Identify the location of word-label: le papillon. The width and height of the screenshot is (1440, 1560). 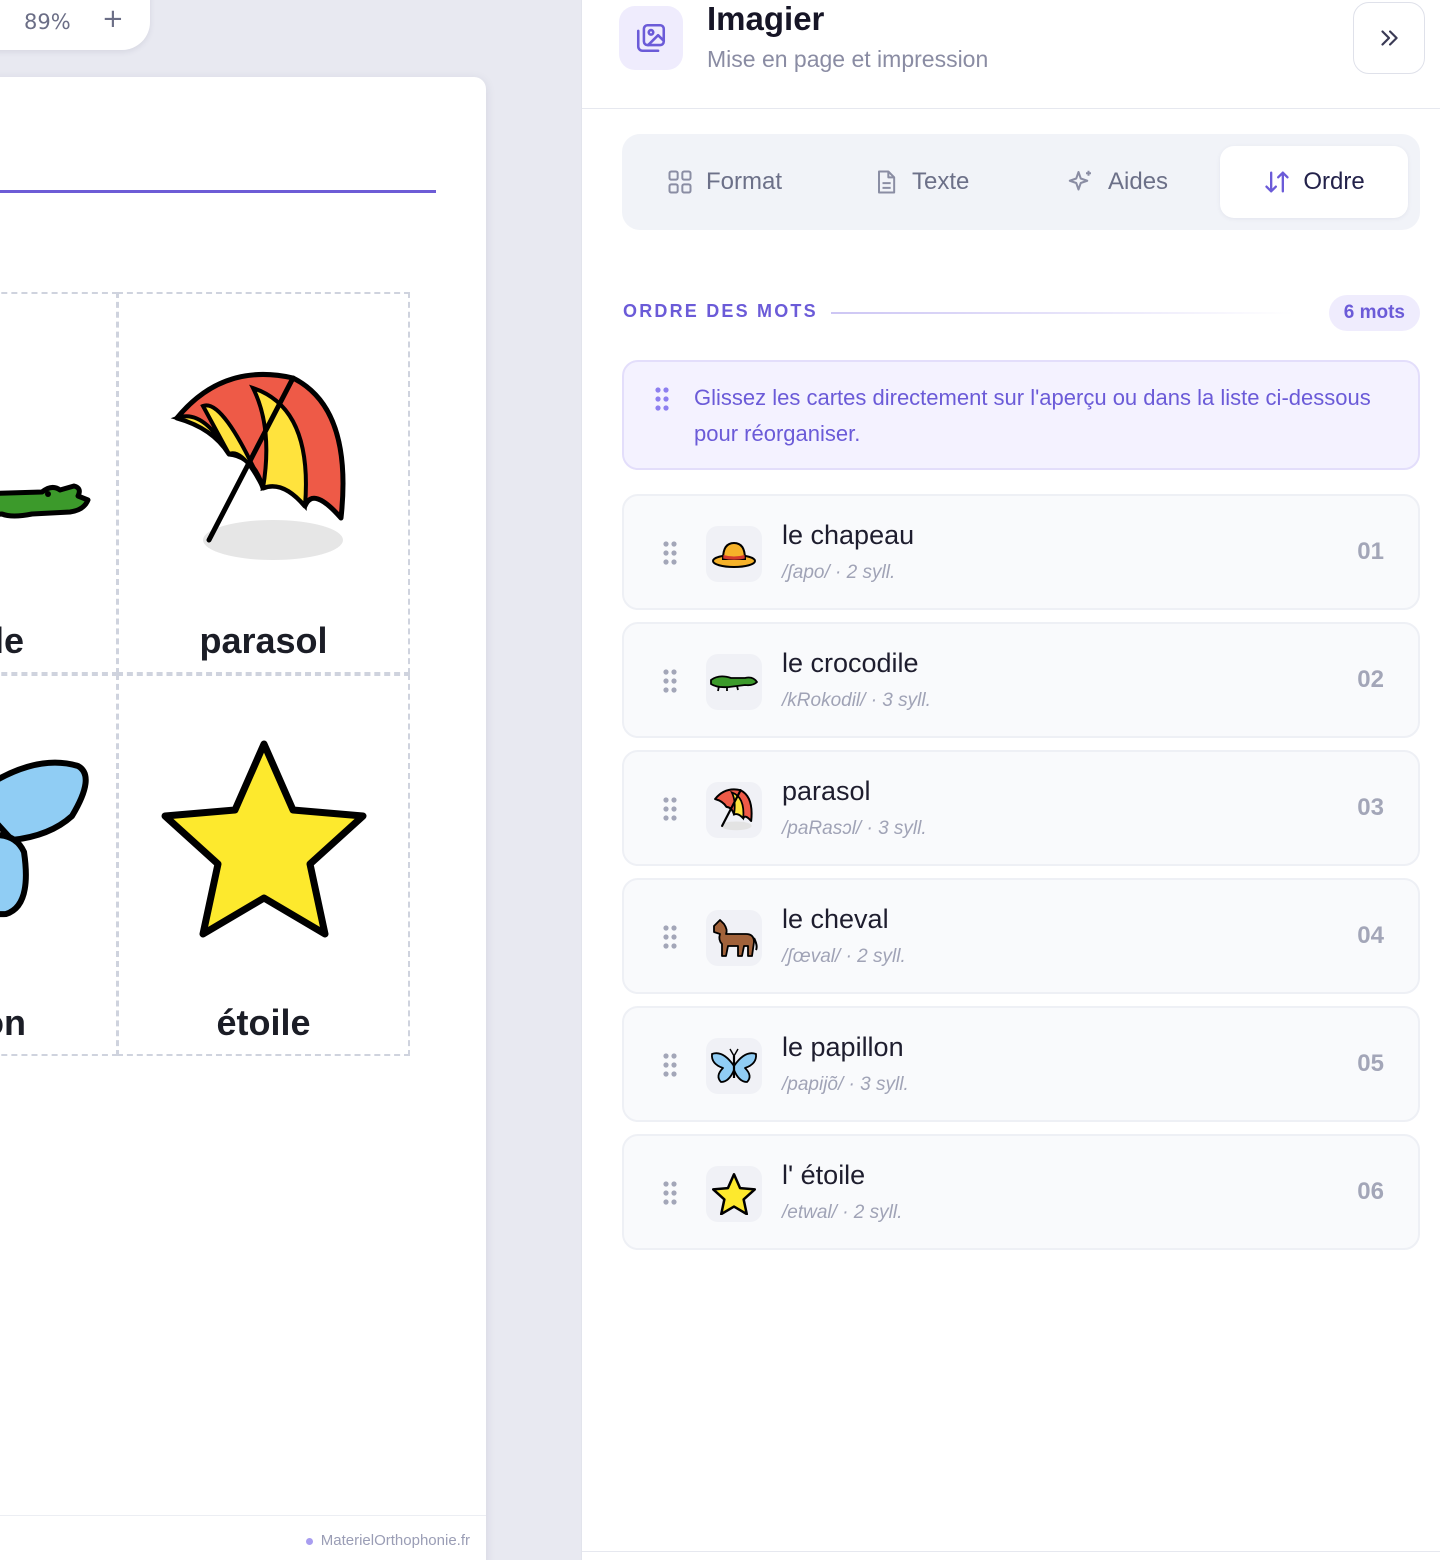
(843, 1047).